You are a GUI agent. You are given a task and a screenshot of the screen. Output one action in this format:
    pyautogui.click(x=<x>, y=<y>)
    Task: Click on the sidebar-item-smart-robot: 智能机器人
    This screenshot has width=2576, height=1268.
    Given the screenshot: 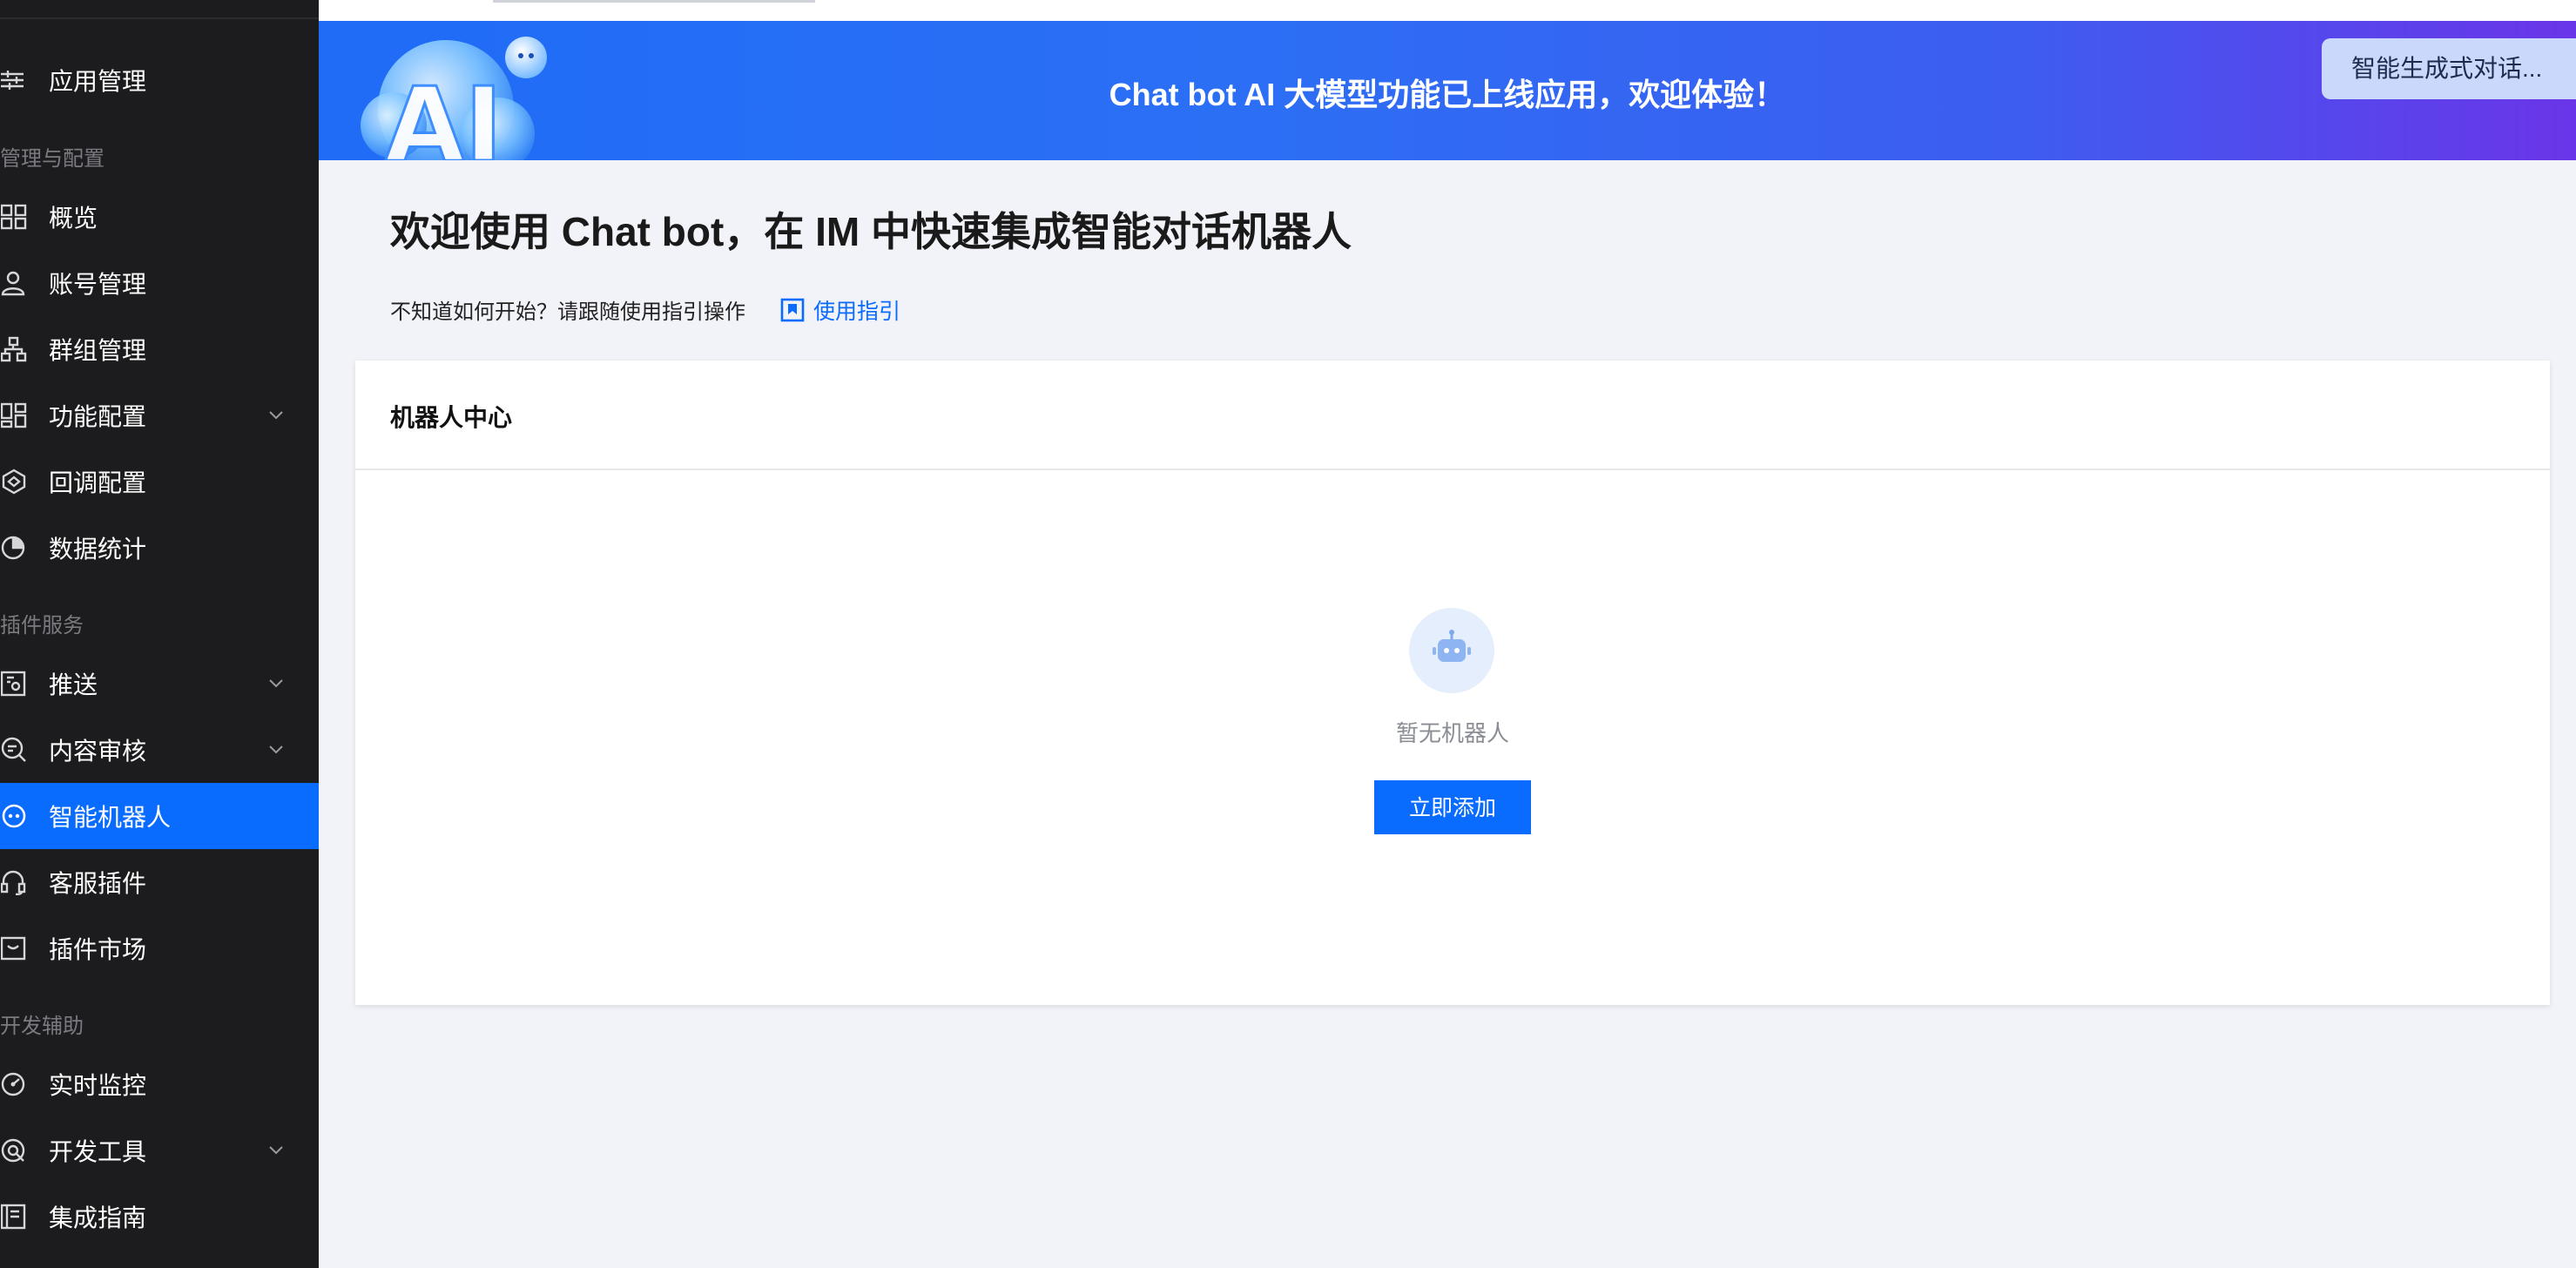 What is the action you would take?
    pyautogui.click(x=159, y=816)
    